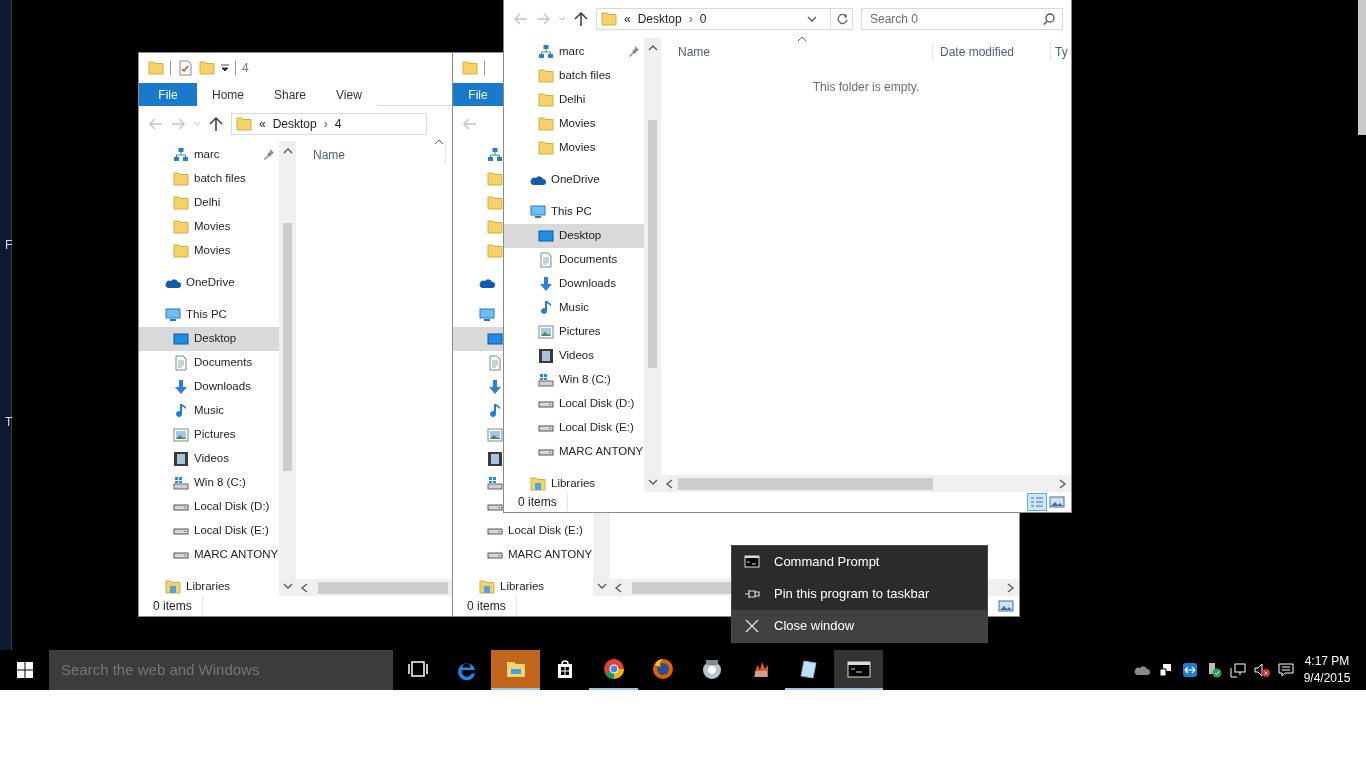  What do you see at coordinates (859, 626) in the screenshot?
I see `menu-item: Close window` at bounding box center [859, 626].